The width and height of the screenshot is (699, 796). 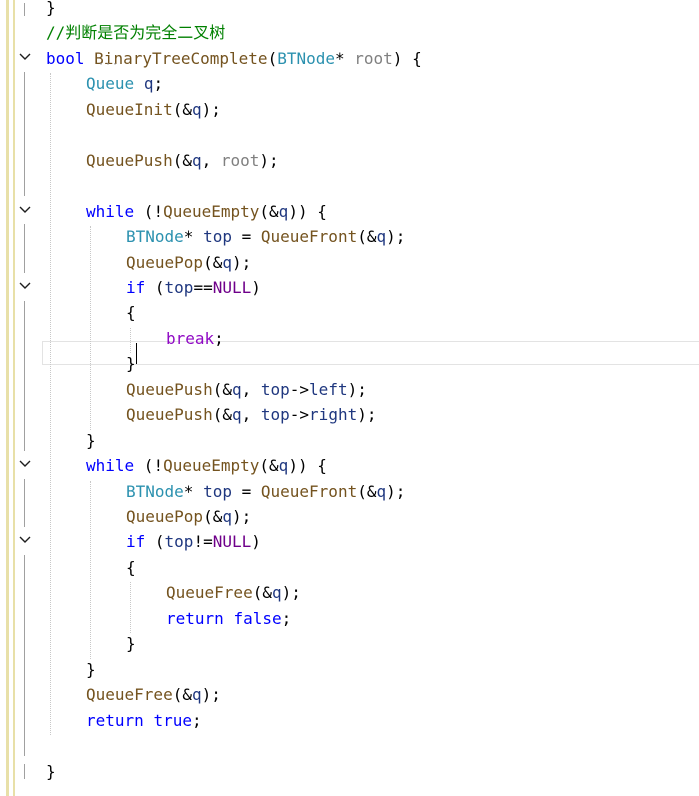 What do you see at coordinates (228, 618) in the screenshot?
I see `code-line: return false;` at bounding box center [228, 618].